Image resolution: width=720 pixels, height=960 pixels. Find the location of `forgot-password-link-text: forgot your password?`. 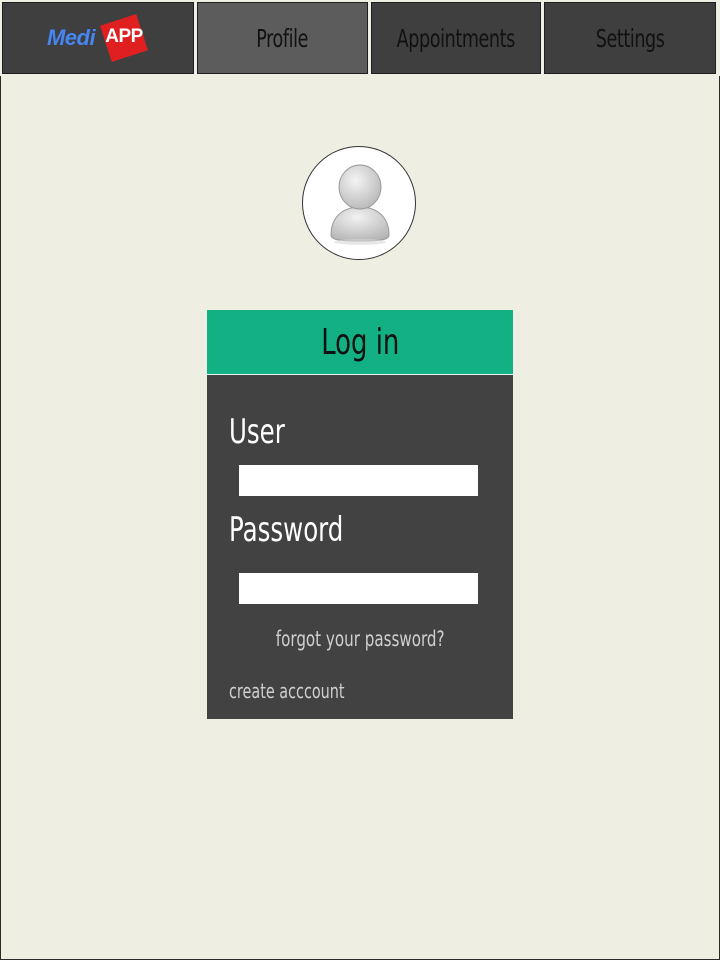

forgot-password-link-text: forgot your password? is located at coordinates (360, 639).